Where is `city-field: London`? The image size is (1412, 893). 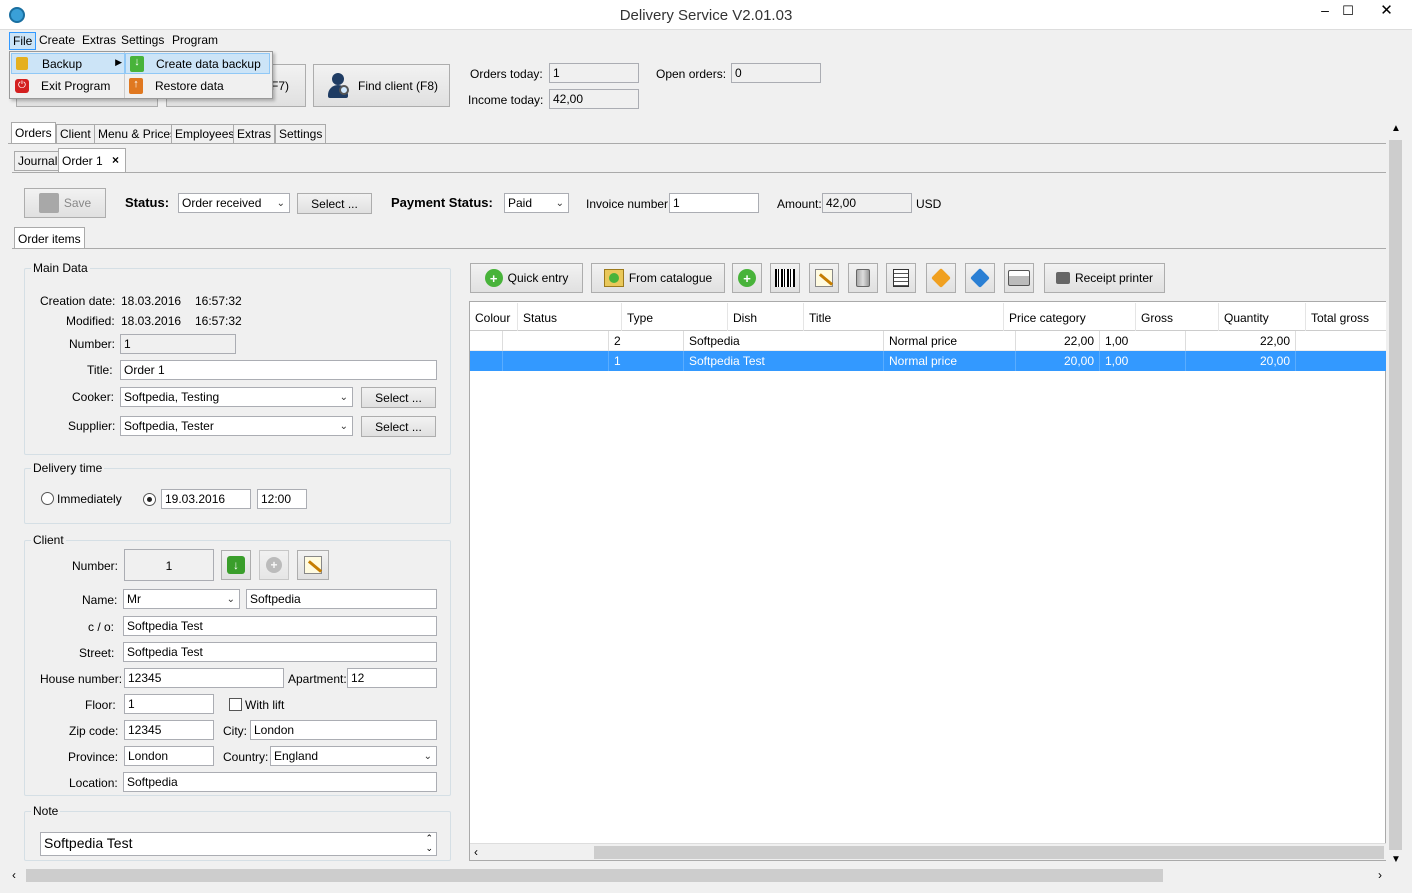
city-field: London is located at coordinates (343, 730).